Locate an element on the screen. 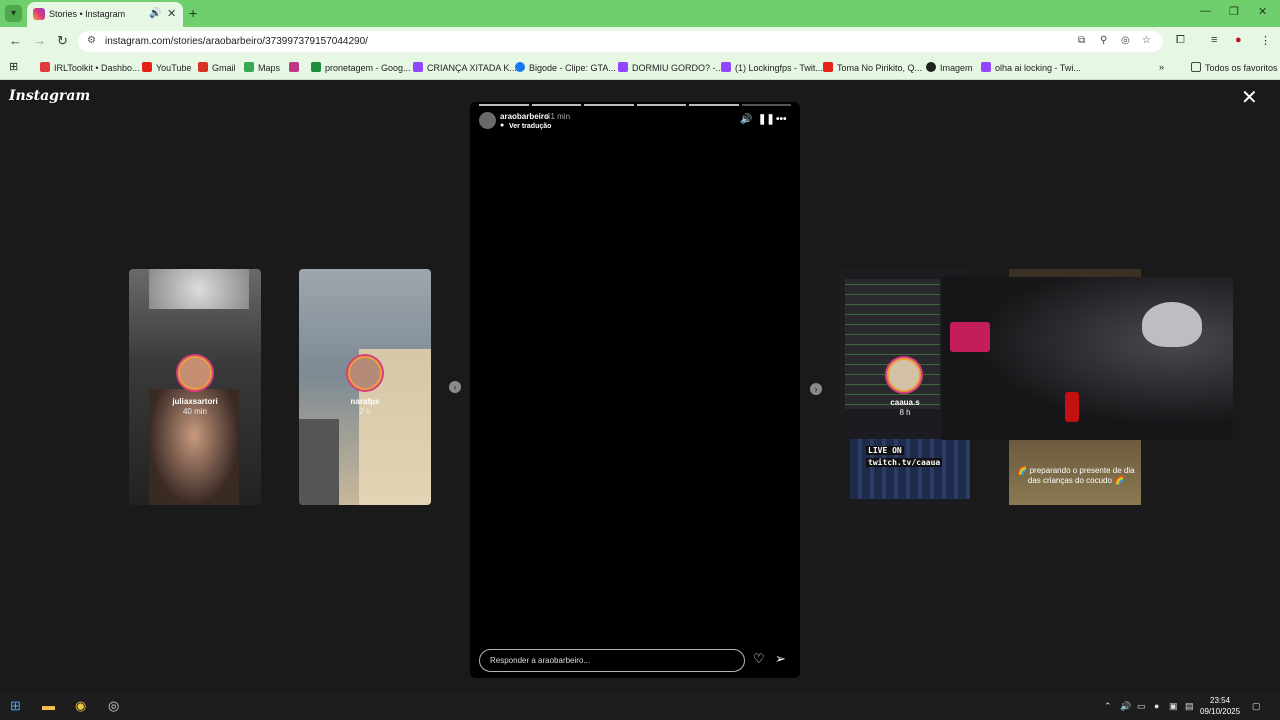 This screenshot has height=720, width=1280. window-close-icon: ✕ is located at coordinates (1262, 11).